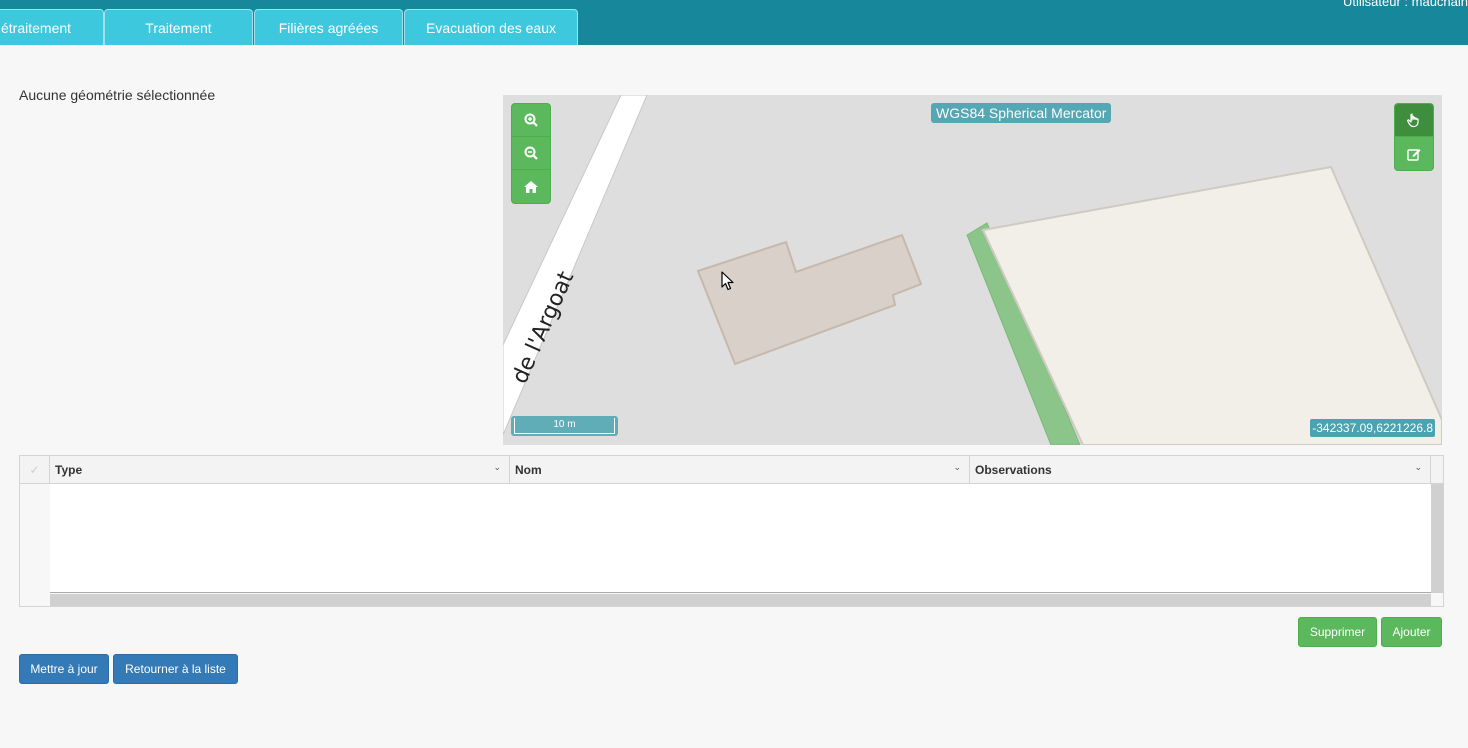  I want to click on pointer-tool-button, so click(1414, 120).